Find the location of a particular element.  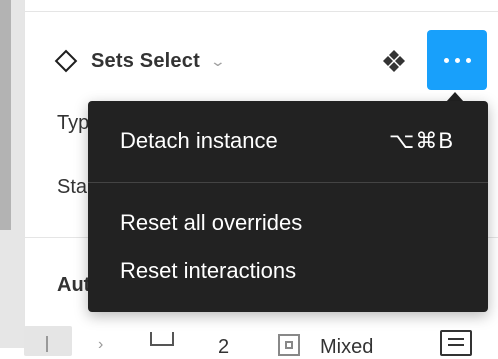

auto-layout-controls: › 2 Mixed is located at coordinates (261, 341).